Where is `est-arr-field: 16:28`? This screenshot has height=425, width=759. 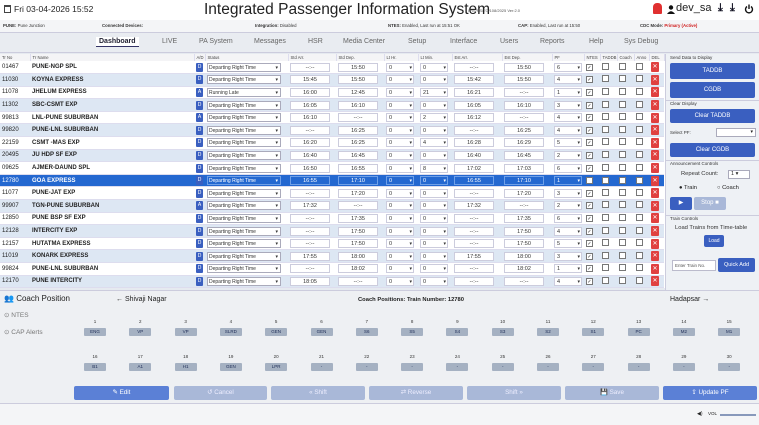
est-arr-field: 16:28 is located at coordinates (474, 143).